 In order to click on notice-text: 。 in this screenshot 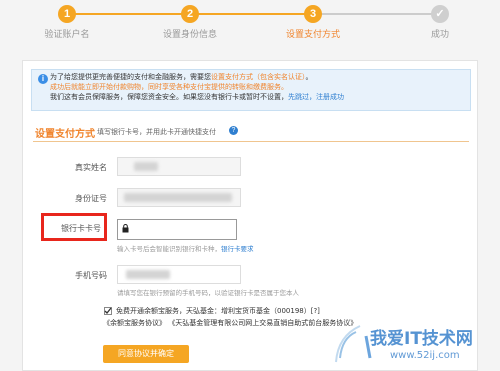, I will do `click(309, 77)`.